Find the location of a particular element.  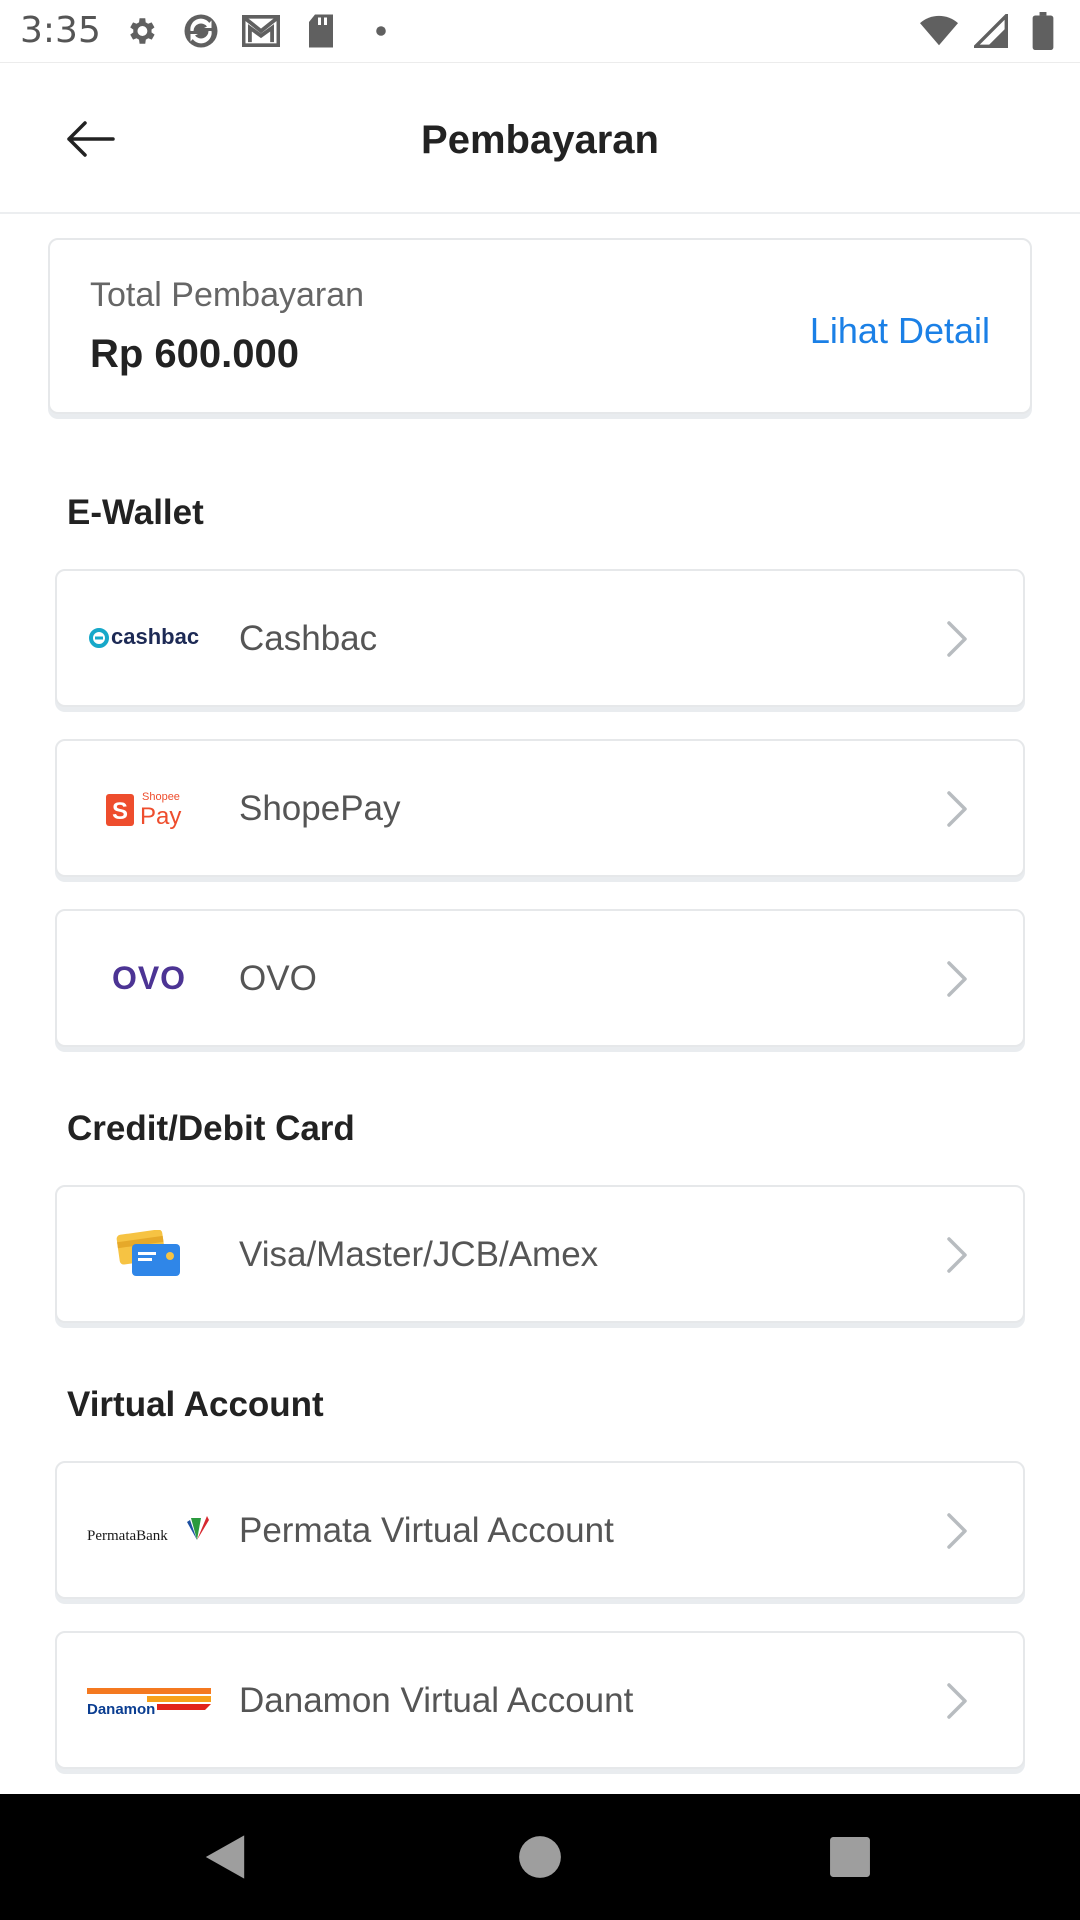

sync-icon is located at coordinates (201, 31).